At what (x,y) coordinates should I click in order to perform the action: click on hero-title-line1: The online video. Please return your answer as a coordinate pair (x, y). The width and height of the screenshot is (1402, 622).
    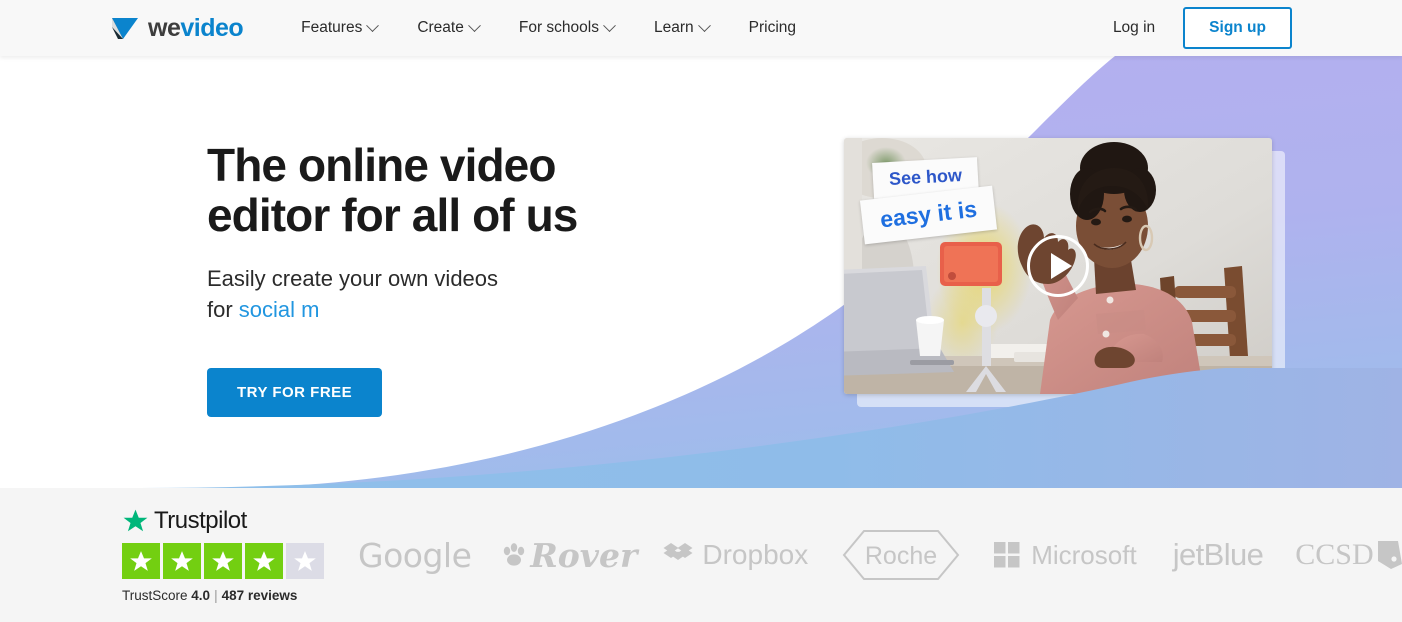
    Looking at the image, I should click on (381, 165).